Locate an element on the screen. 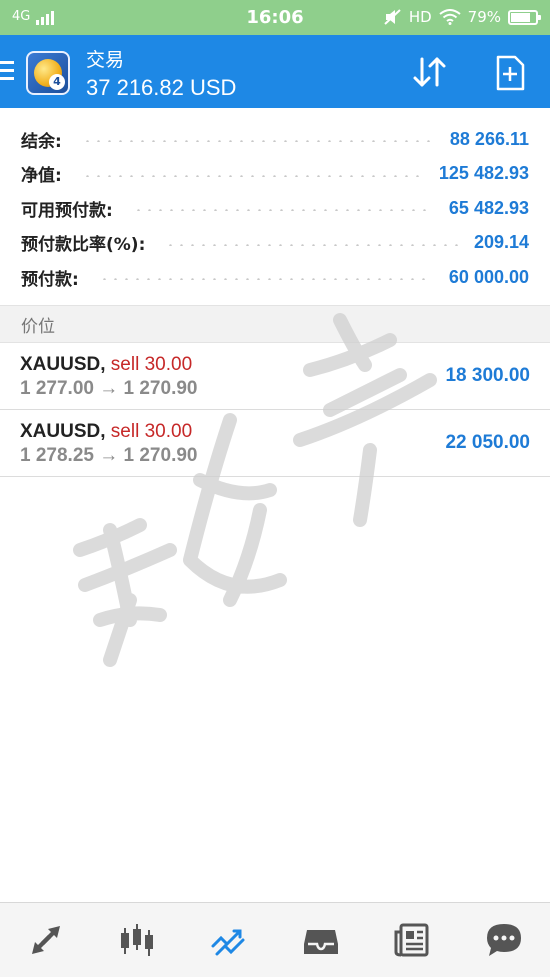 The height and width of the screenshot is (977, 550). nav-history is located at coordinates (321, 940).